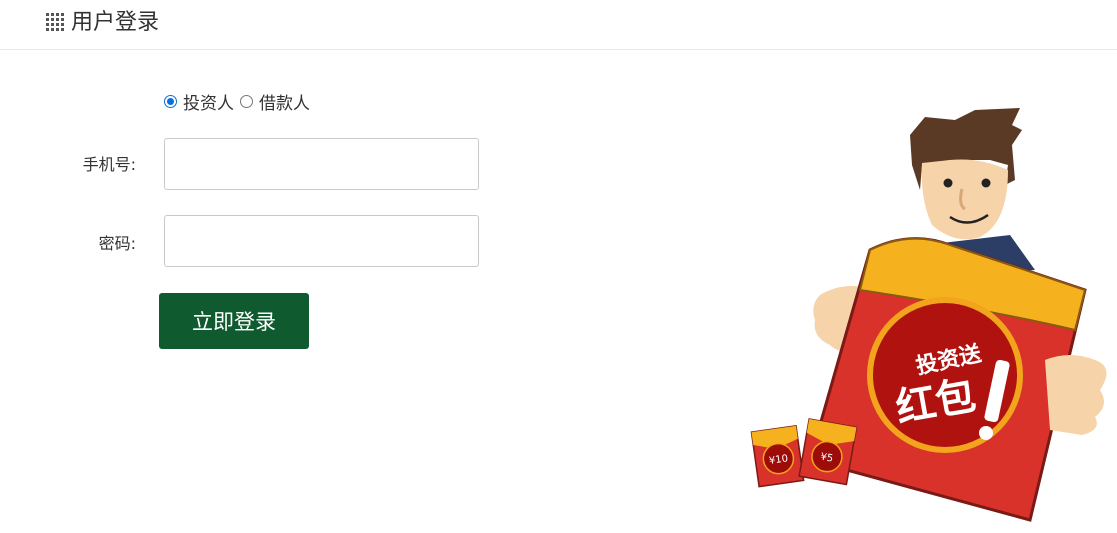 This screenshot has height=533, width=1117. Describe the element at coordinates (826, 458) in the screenshot. I see `small-packet-5: ¥5` at that location.